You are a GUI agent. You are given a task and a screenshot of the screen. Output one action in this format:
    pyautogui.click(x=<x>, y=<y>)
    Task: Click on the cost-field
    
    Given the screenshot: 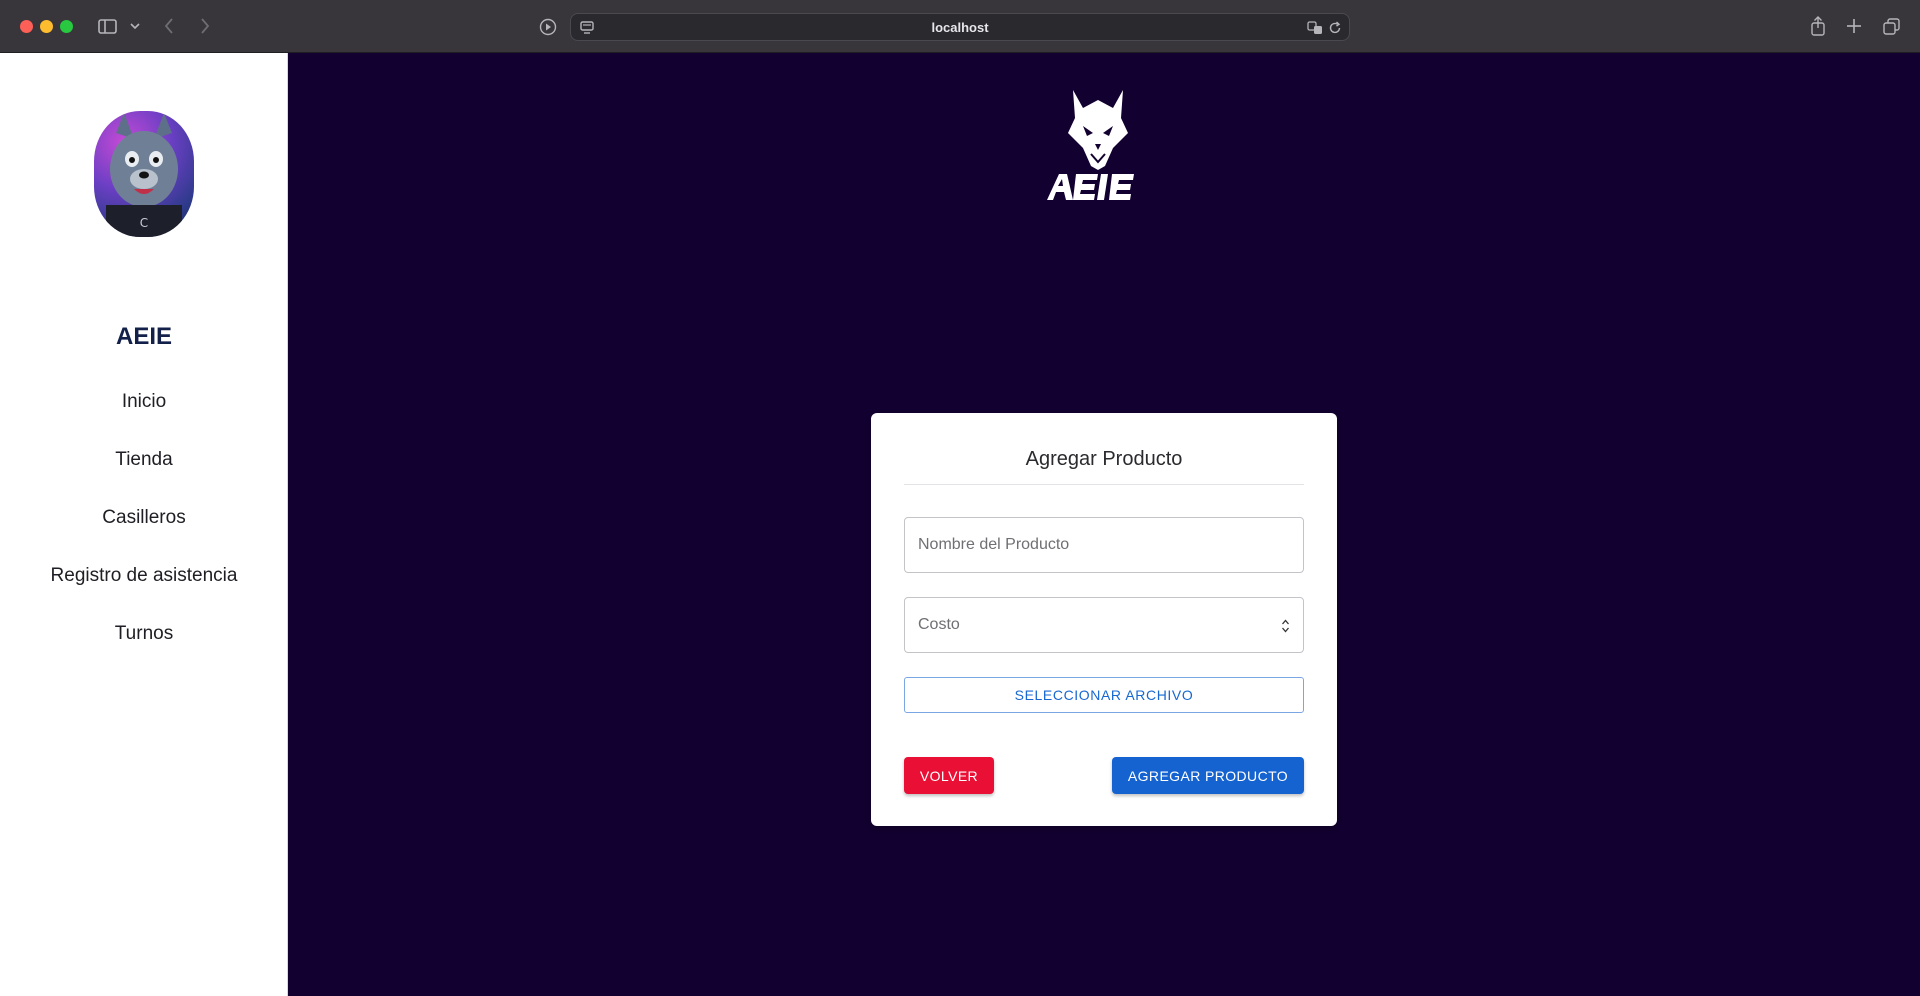 What is the action you would take?
    pyautogui.click(x=1104, y=625)
    